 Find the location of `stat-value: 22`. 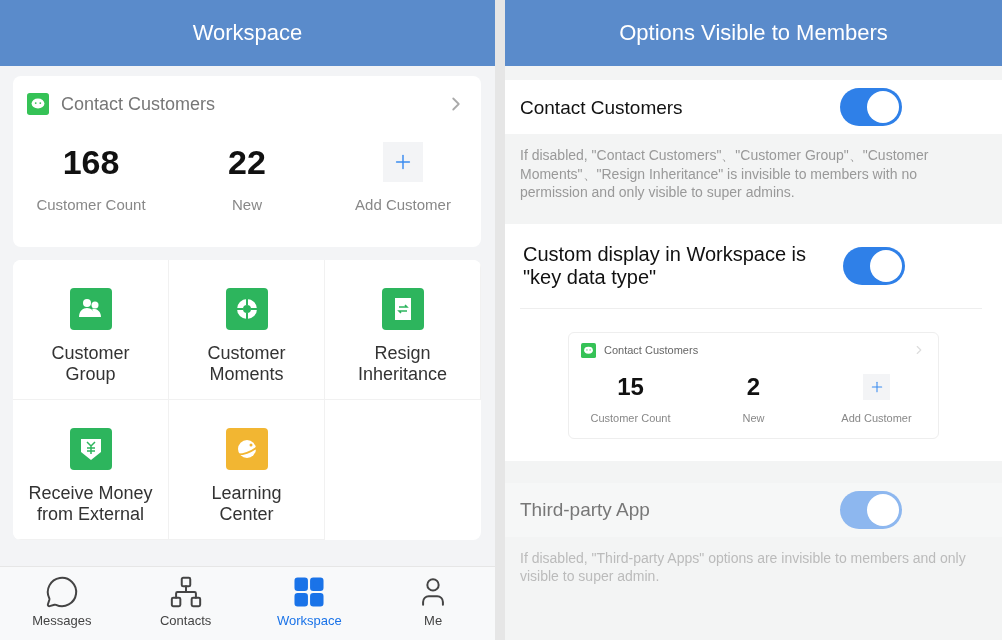

stat-value: 22 is located at coordinates (247, 162).